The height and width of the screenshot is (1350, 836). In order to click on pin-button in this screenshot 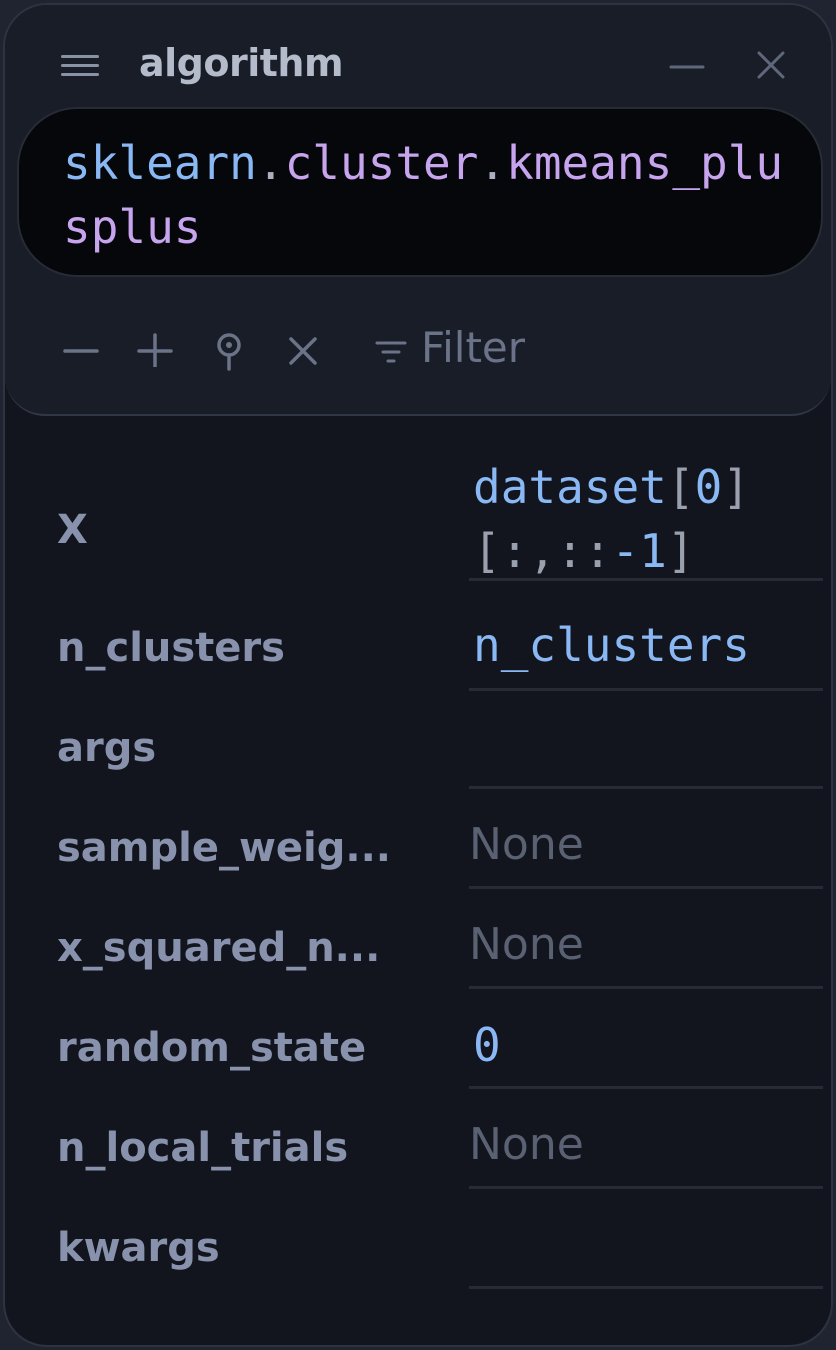, I will do `click(229, 349)`.